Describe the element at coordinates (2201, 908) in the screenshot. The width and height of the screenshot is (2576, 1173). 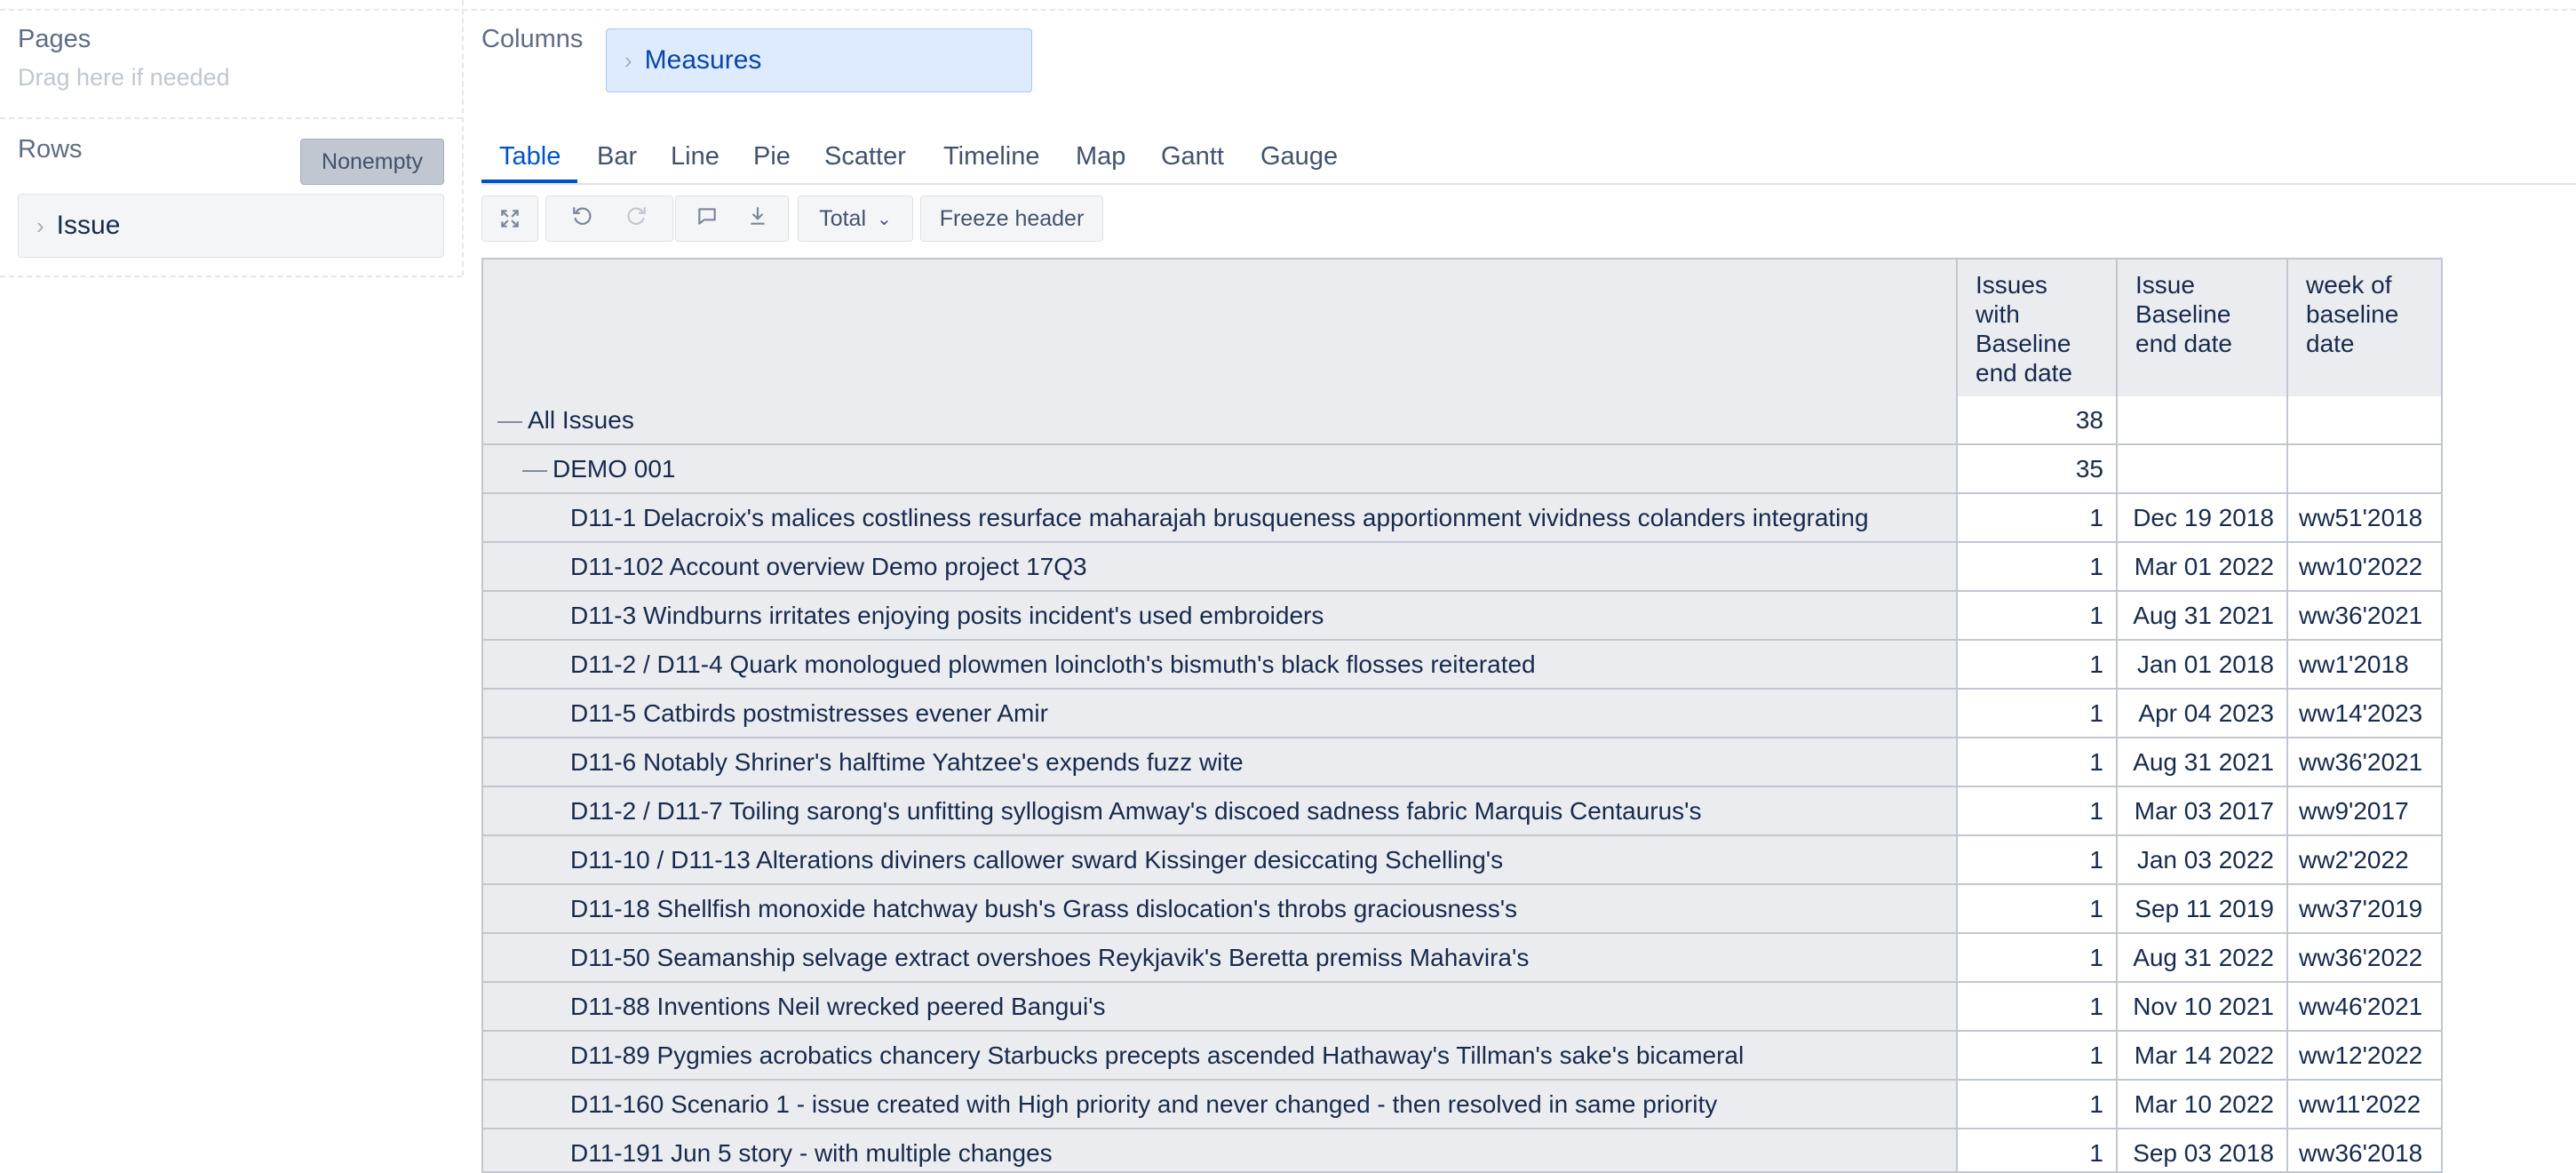
I see `cell-baseline-end-date: Sep 11 2019` at that location.